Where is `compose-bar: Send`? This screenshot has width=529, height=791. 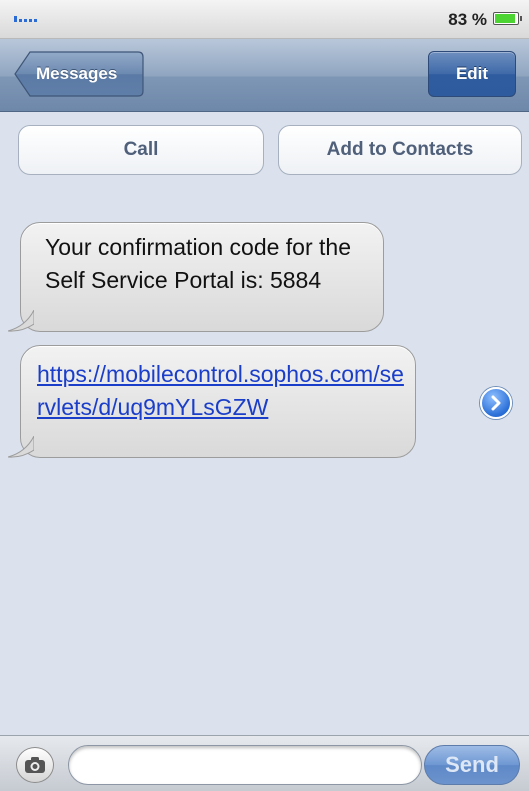
compose-bar: Send is located at coordinates (264, 763).